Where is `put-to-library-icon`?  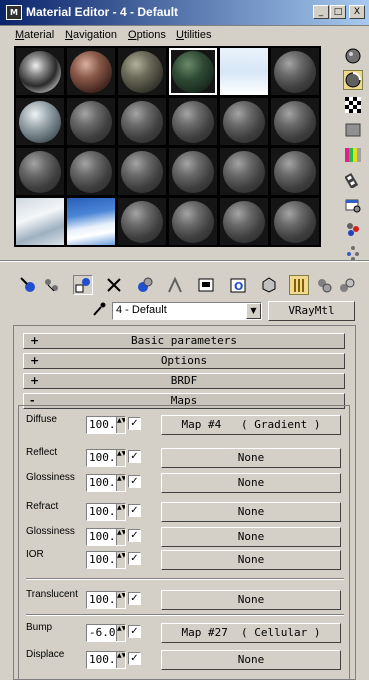
put-to-library-icon is located at coordinates (175, 285).